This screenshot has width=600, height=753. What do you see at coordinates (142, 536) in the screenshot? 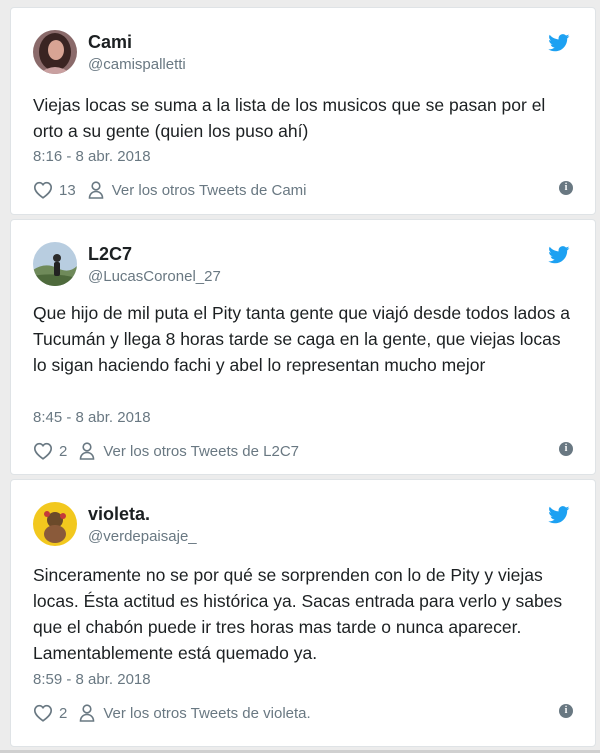
I see `author-handle: @verdepaisaje_` at bounding box center [142, 536].